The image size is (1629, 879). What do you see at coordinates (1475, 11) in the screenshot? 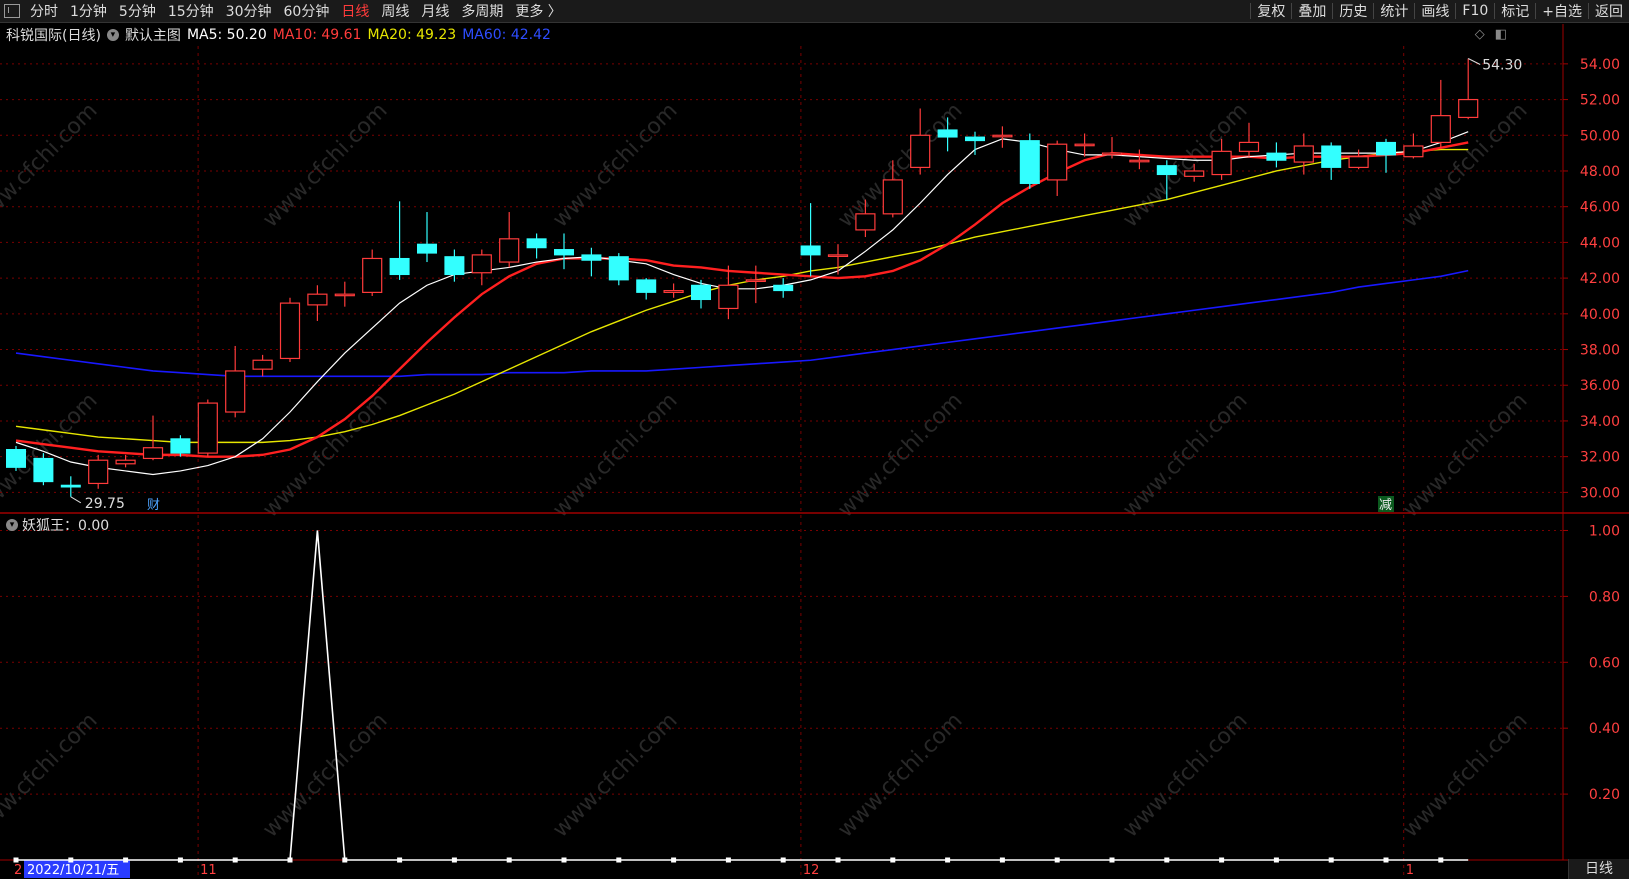
I see `toolbar-button: F10` at bounding box center [1475, 11].